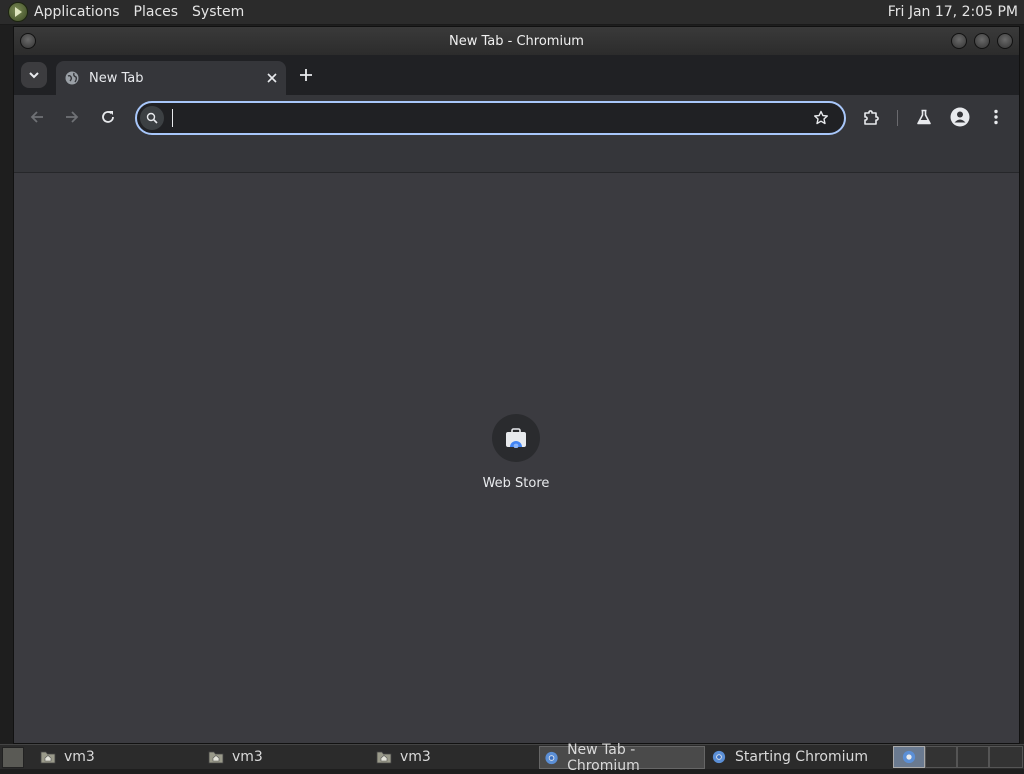 This screenshot has height=774, width=1024. Describe the element at coordinates (218, 12) in the screenshot. I see `menu-system: System` at that location.